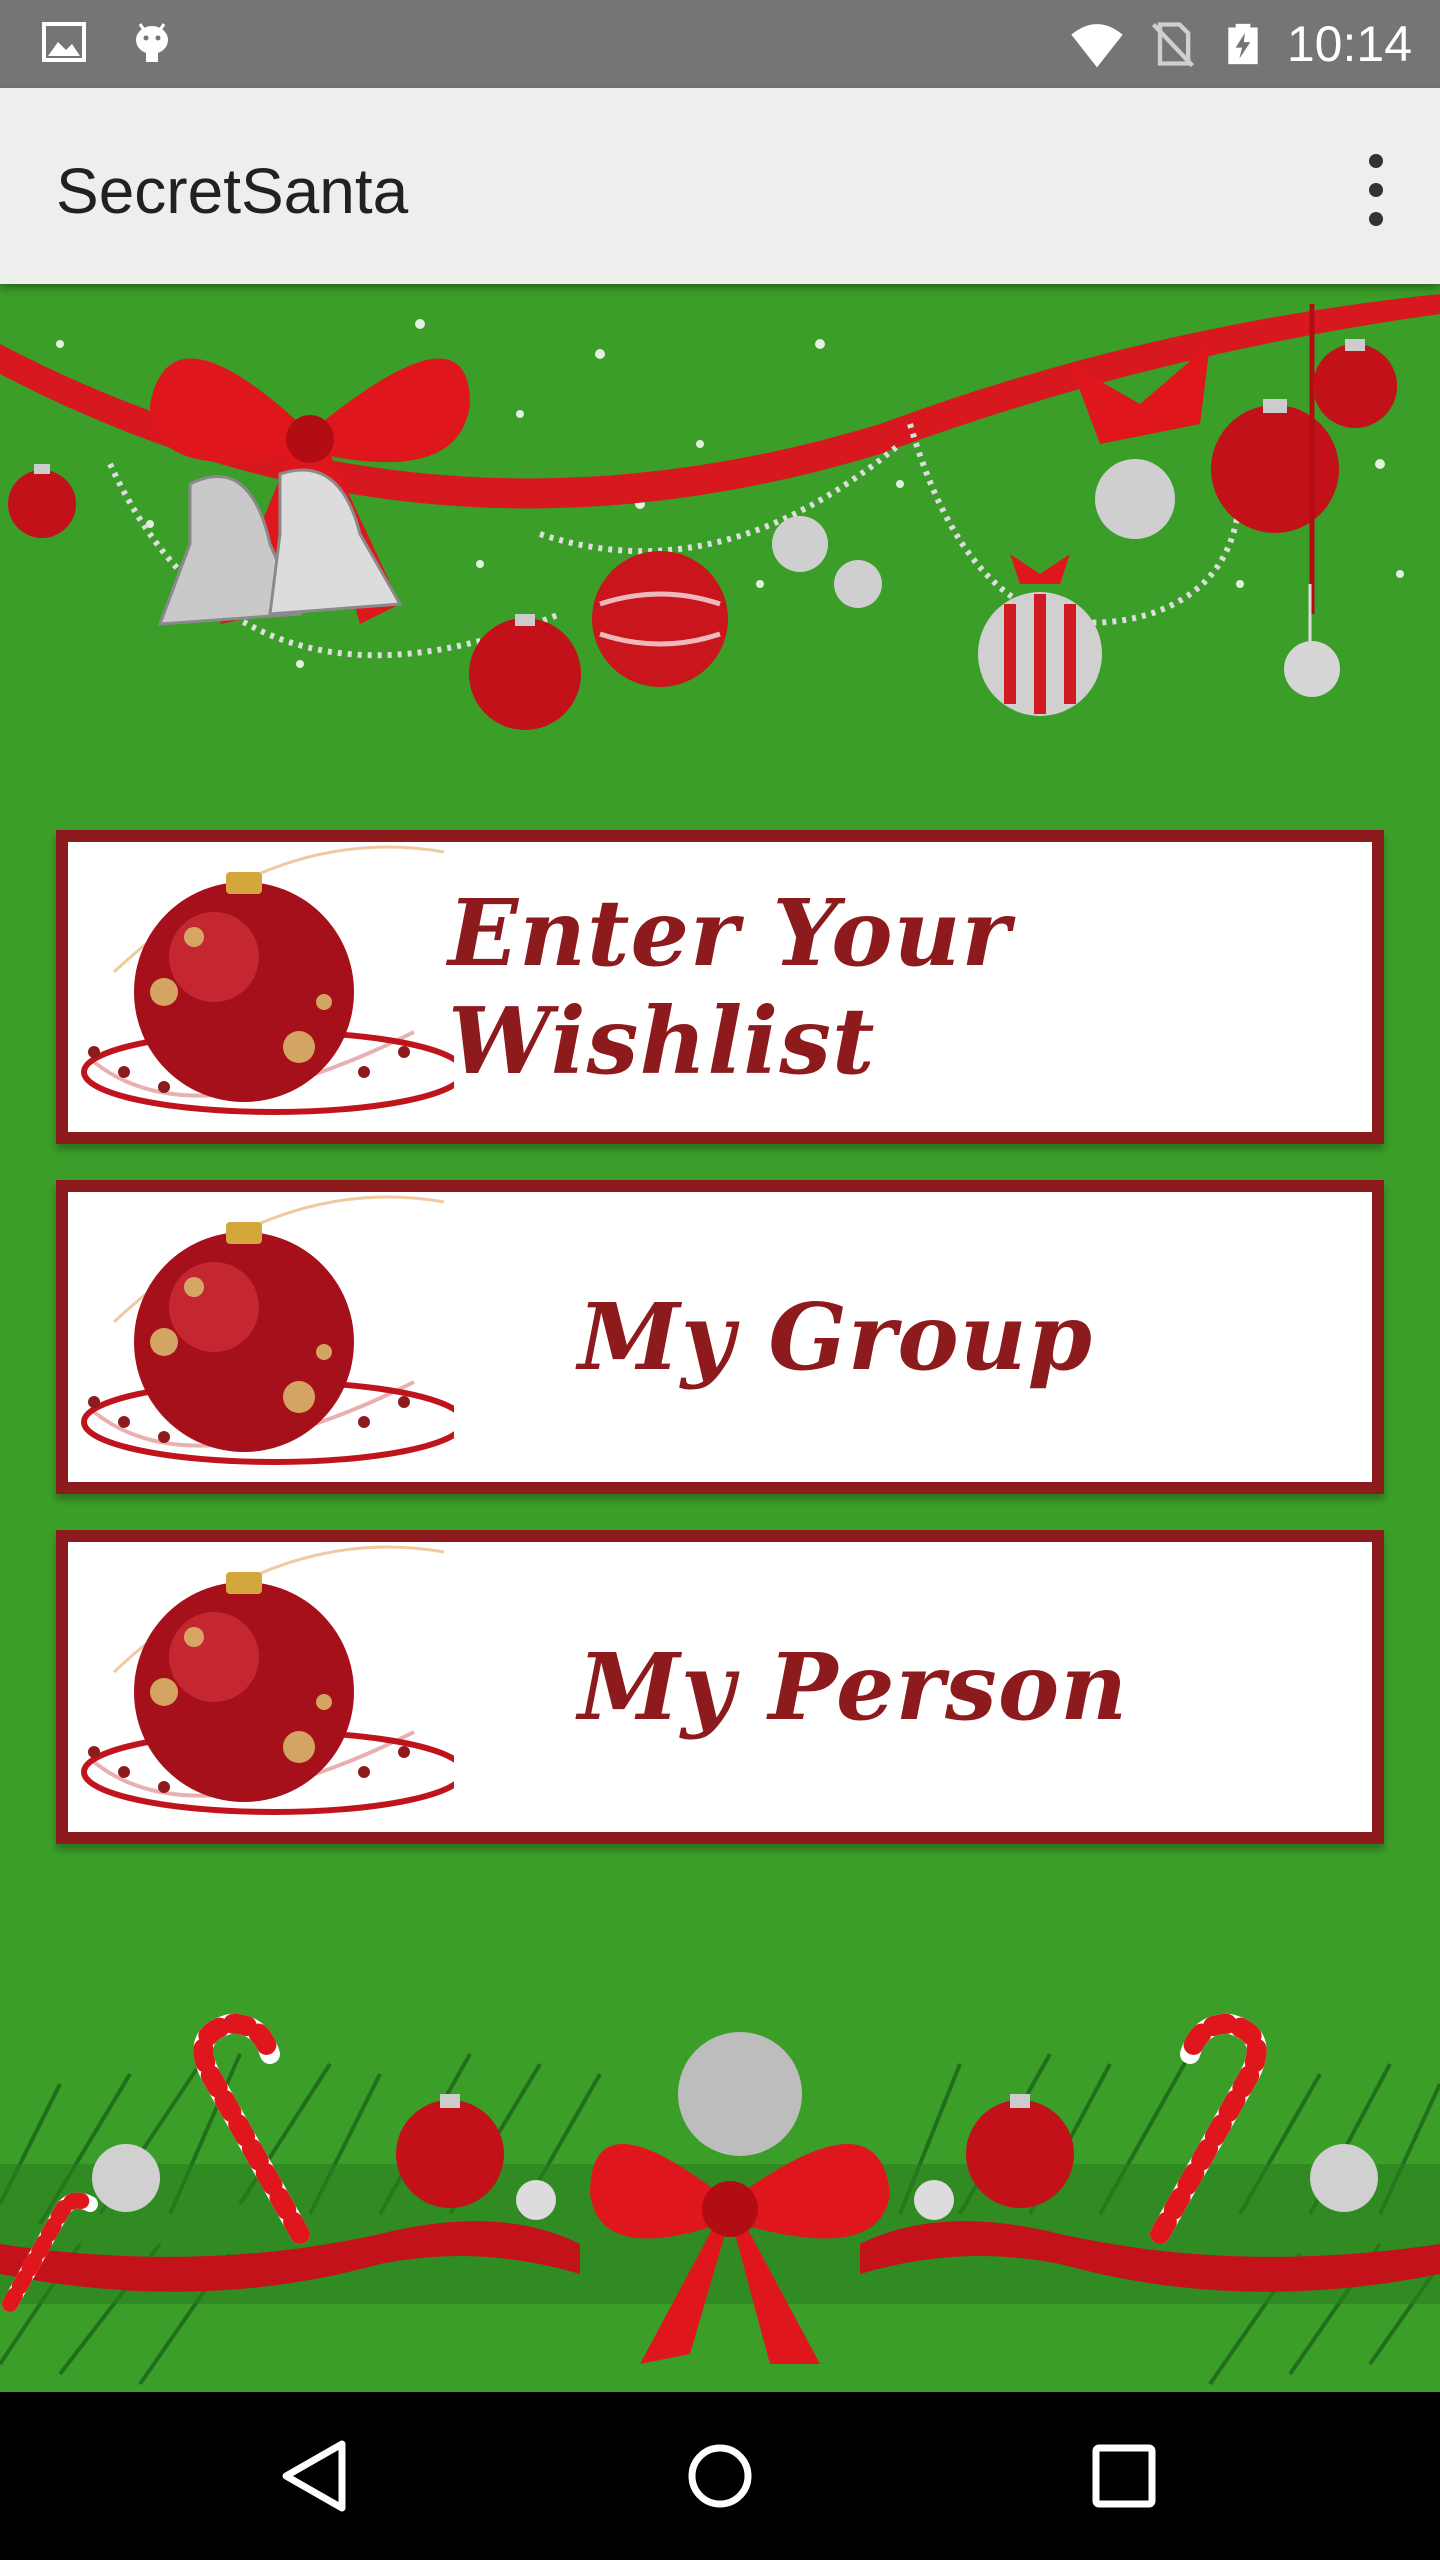 Image resolution: width=1440 pixels, height=2560 pixels. Describe the element at coordinates (152, 42) in the screenshot. I see `android-icon` at that location.